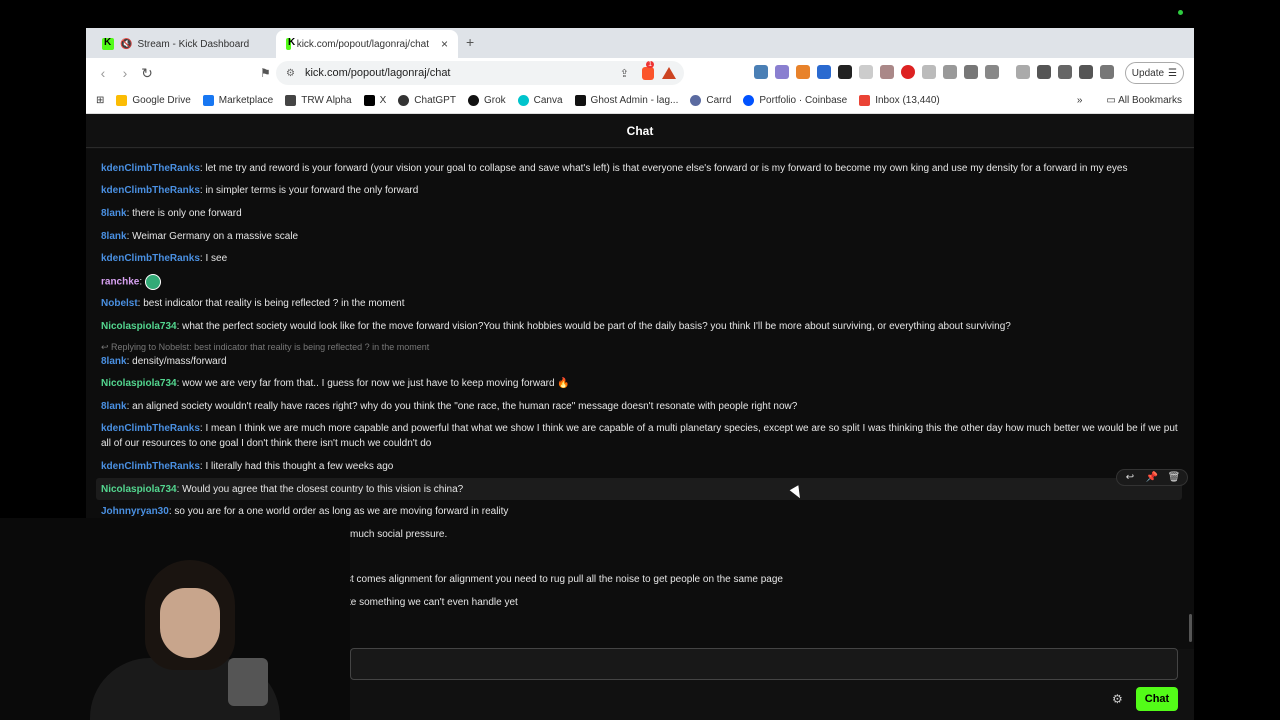 The image size is (1280, 720). Describe the element at coordinates (147, 73) in the screenshot. I see `reload-icon: ↻` at that location.